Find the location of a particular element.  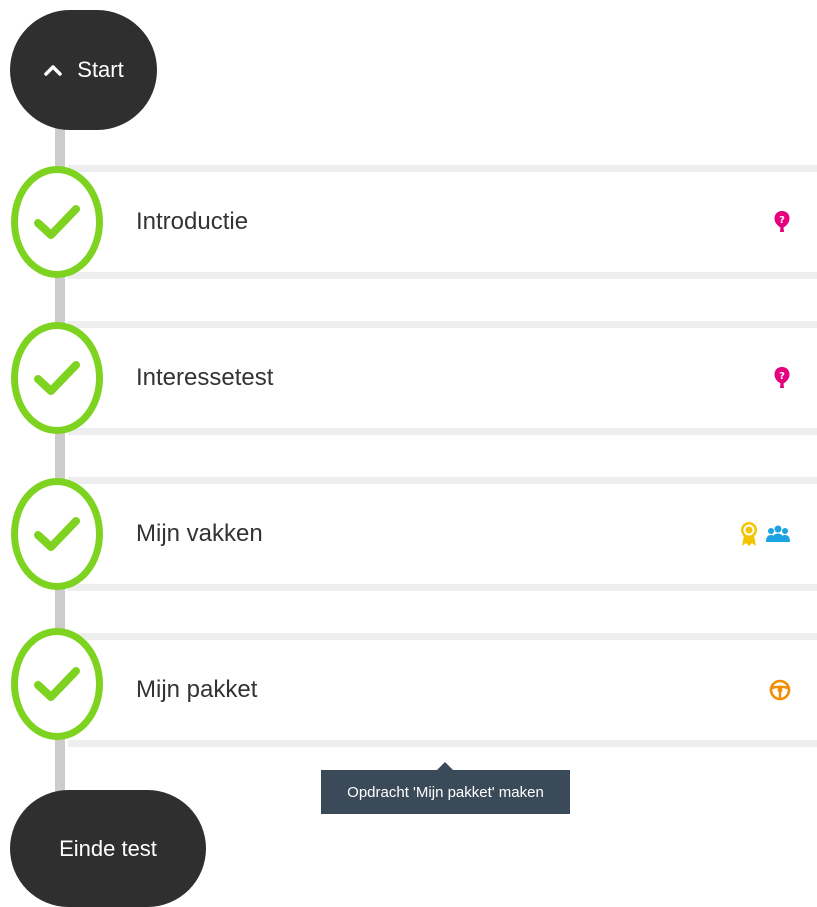

step-mijn-pakket: Mijn pakket is located at coordinates (442, 690).